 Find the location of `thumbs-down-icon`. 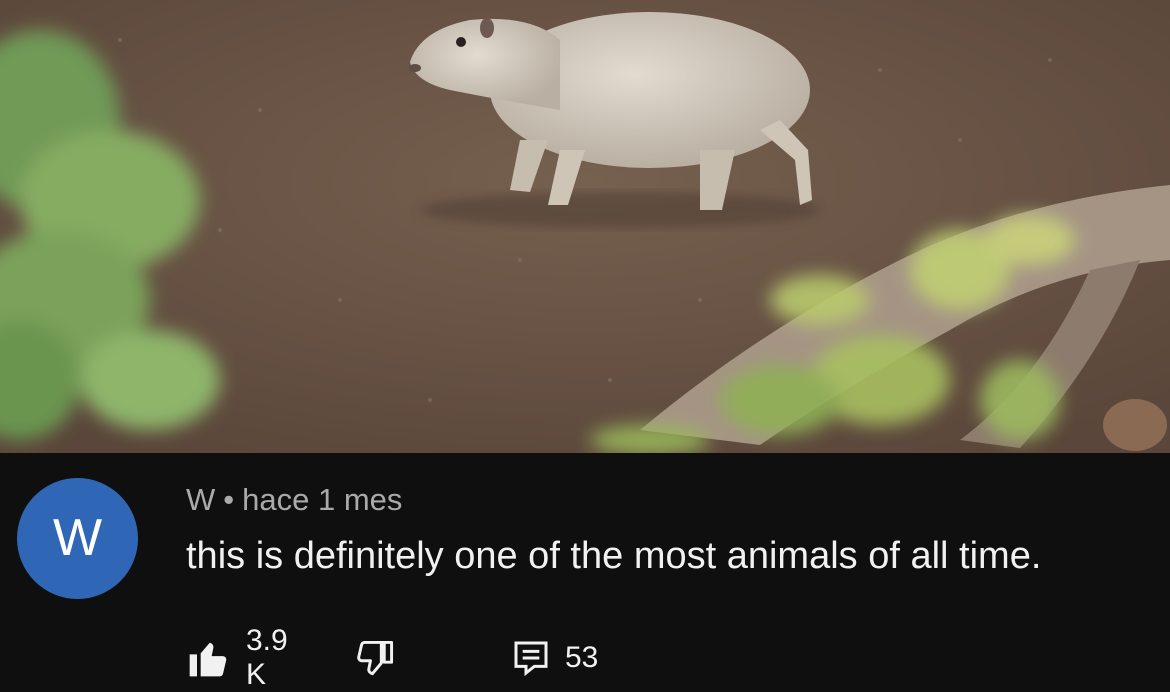

thumbs-down-icon is located at coordinates (376, 658).